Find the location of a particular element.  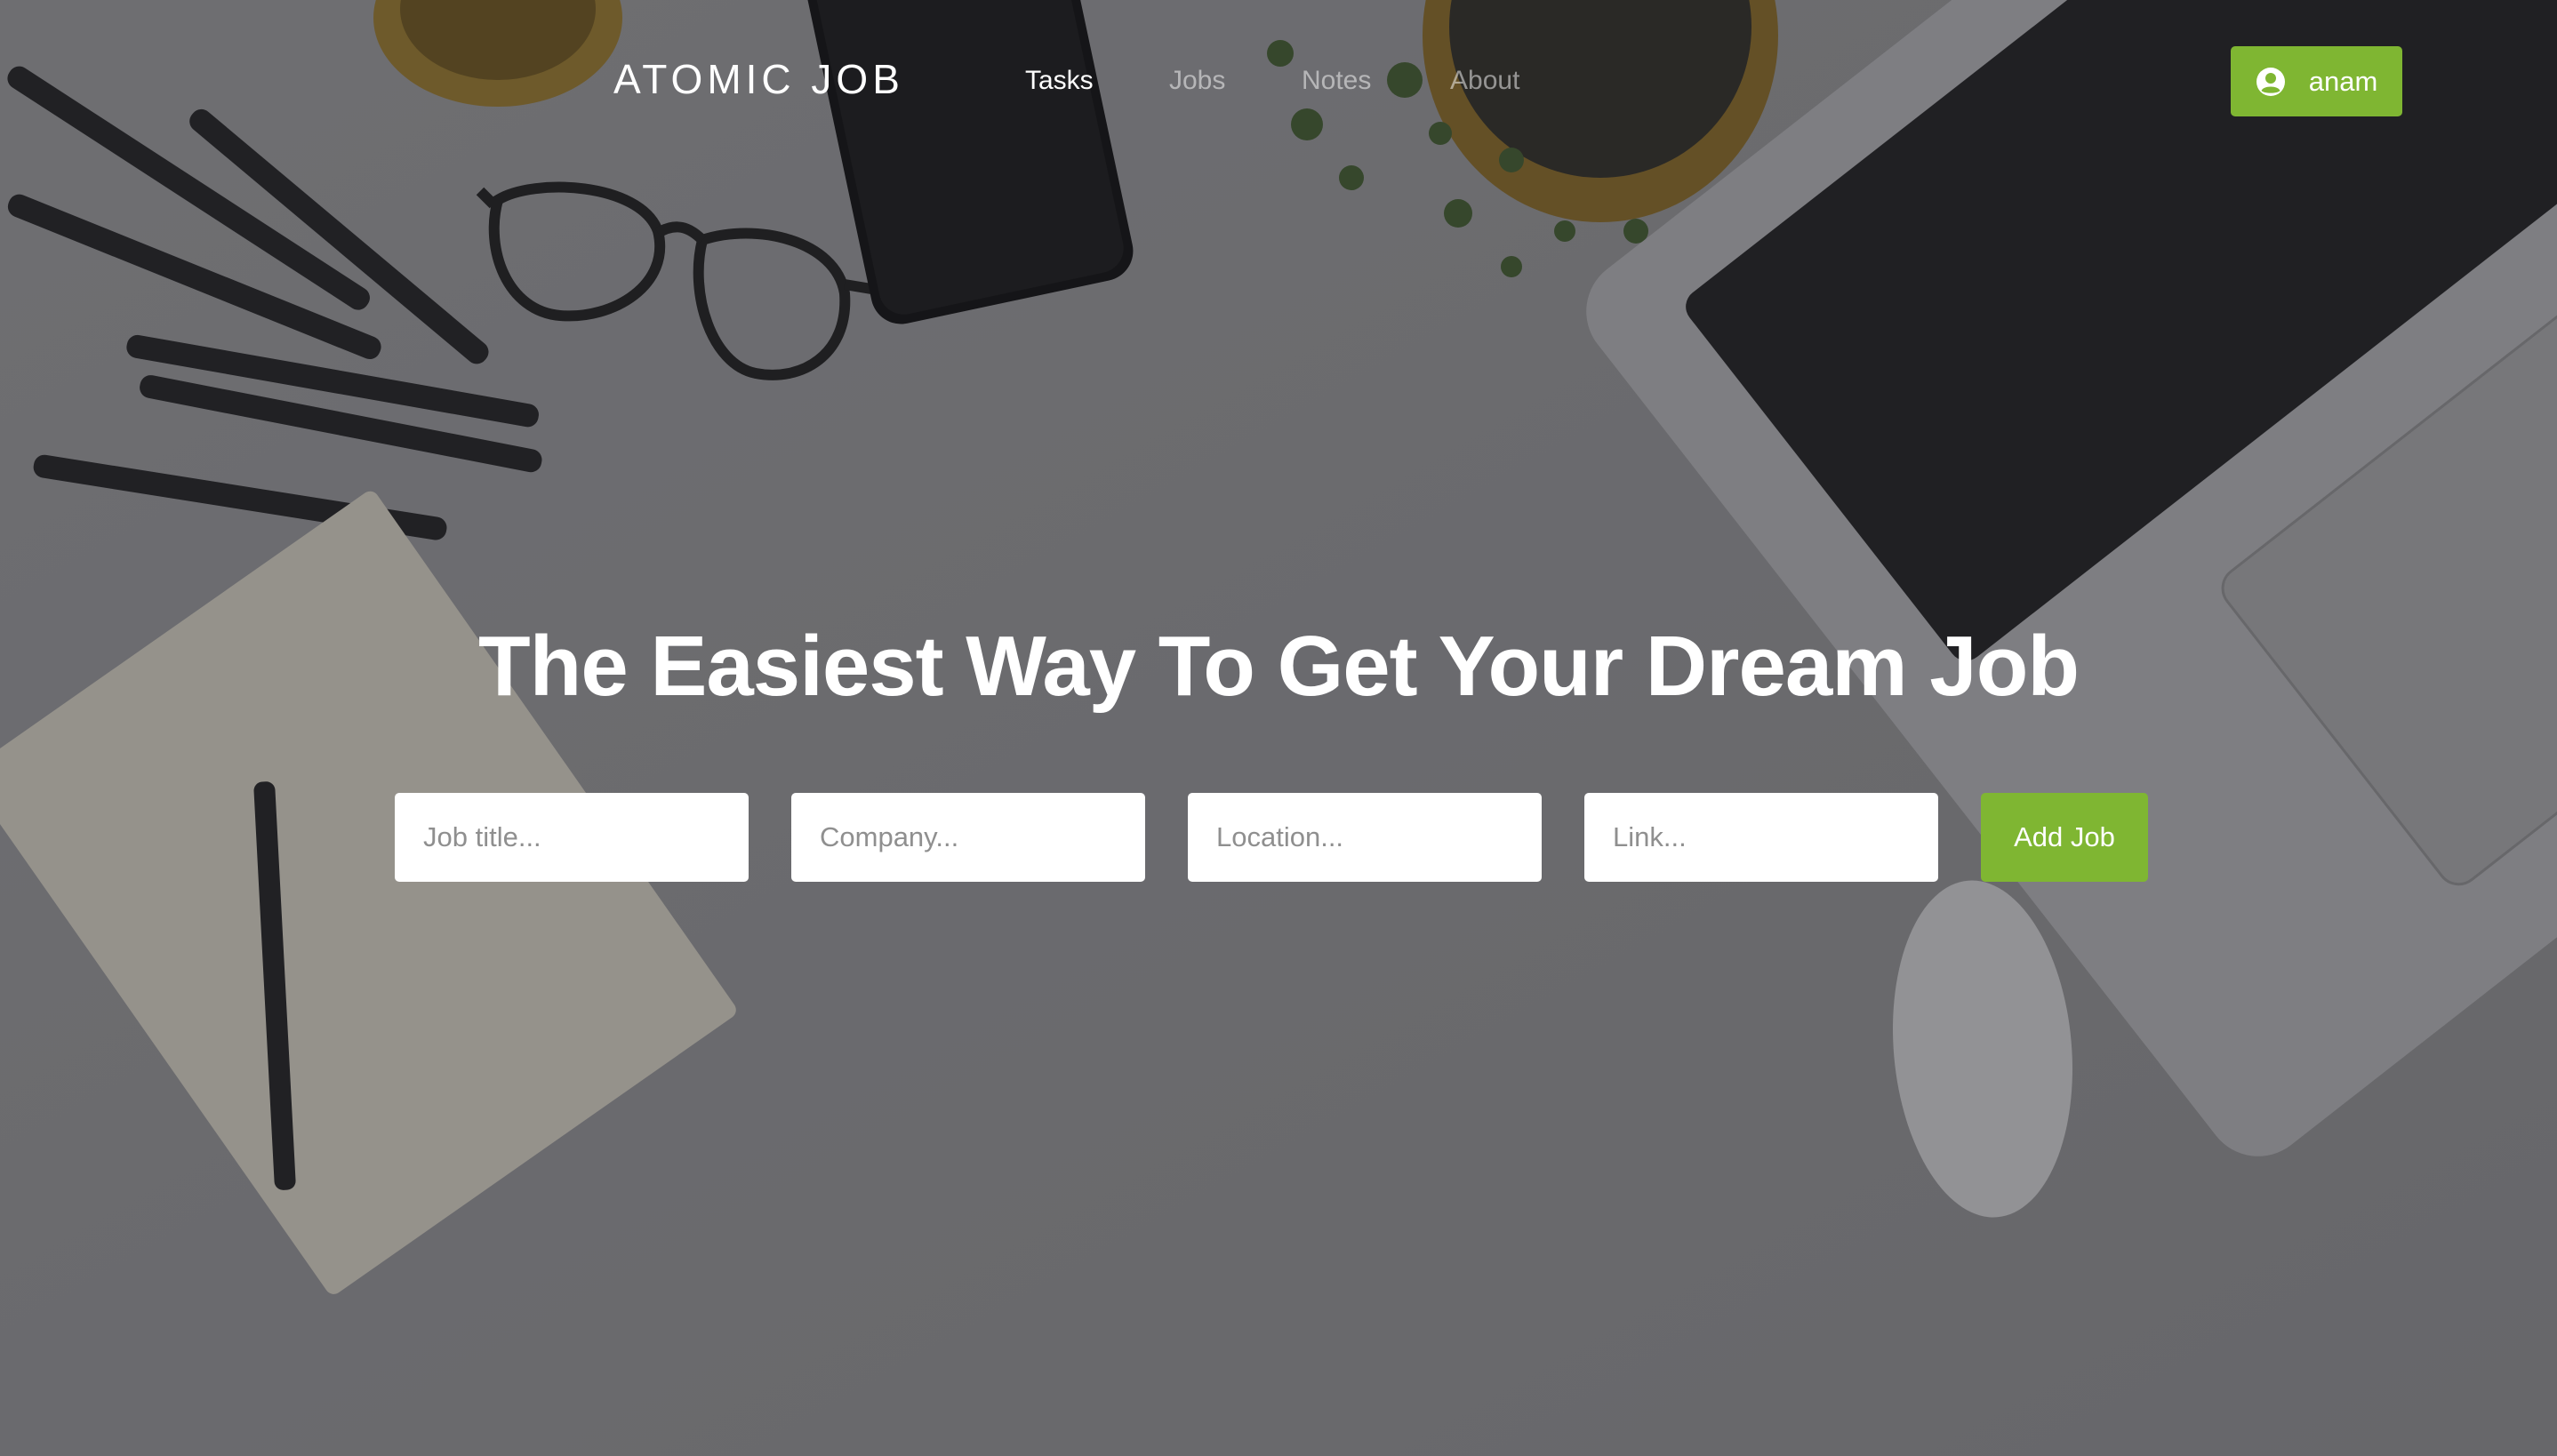

top-navbar: ATOMIC JOB Tasks Jobs Notes About anam is located at coordinates (1278, 82).